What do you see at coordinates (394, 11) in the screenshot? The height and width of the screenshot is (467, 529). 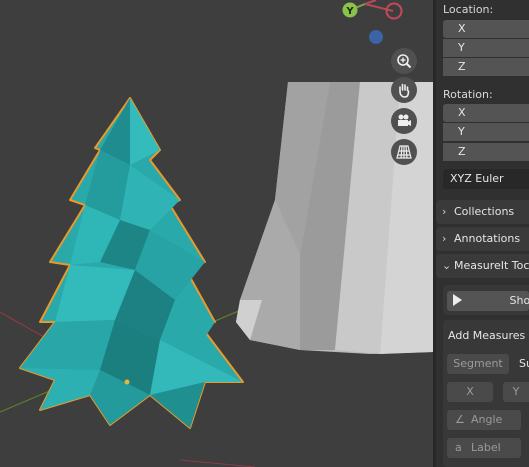 I see `gizmo-neg-x-axis` at bounding box center [394, 11].